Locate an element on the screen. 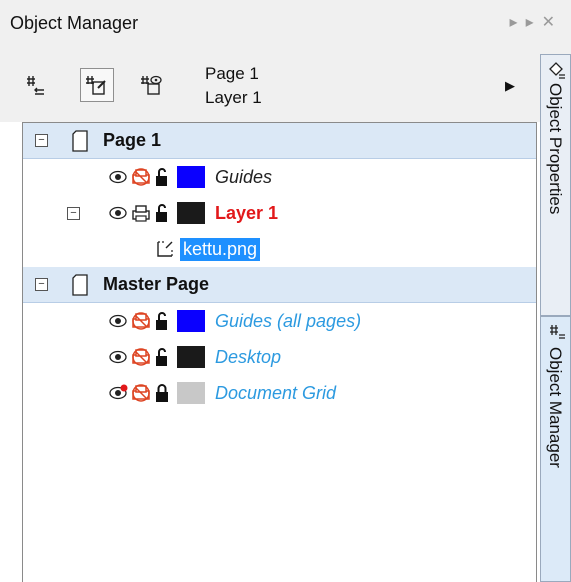 This screenshot has height=582, width=571. edit-across-layers-button is located at coordinates (97, 85).